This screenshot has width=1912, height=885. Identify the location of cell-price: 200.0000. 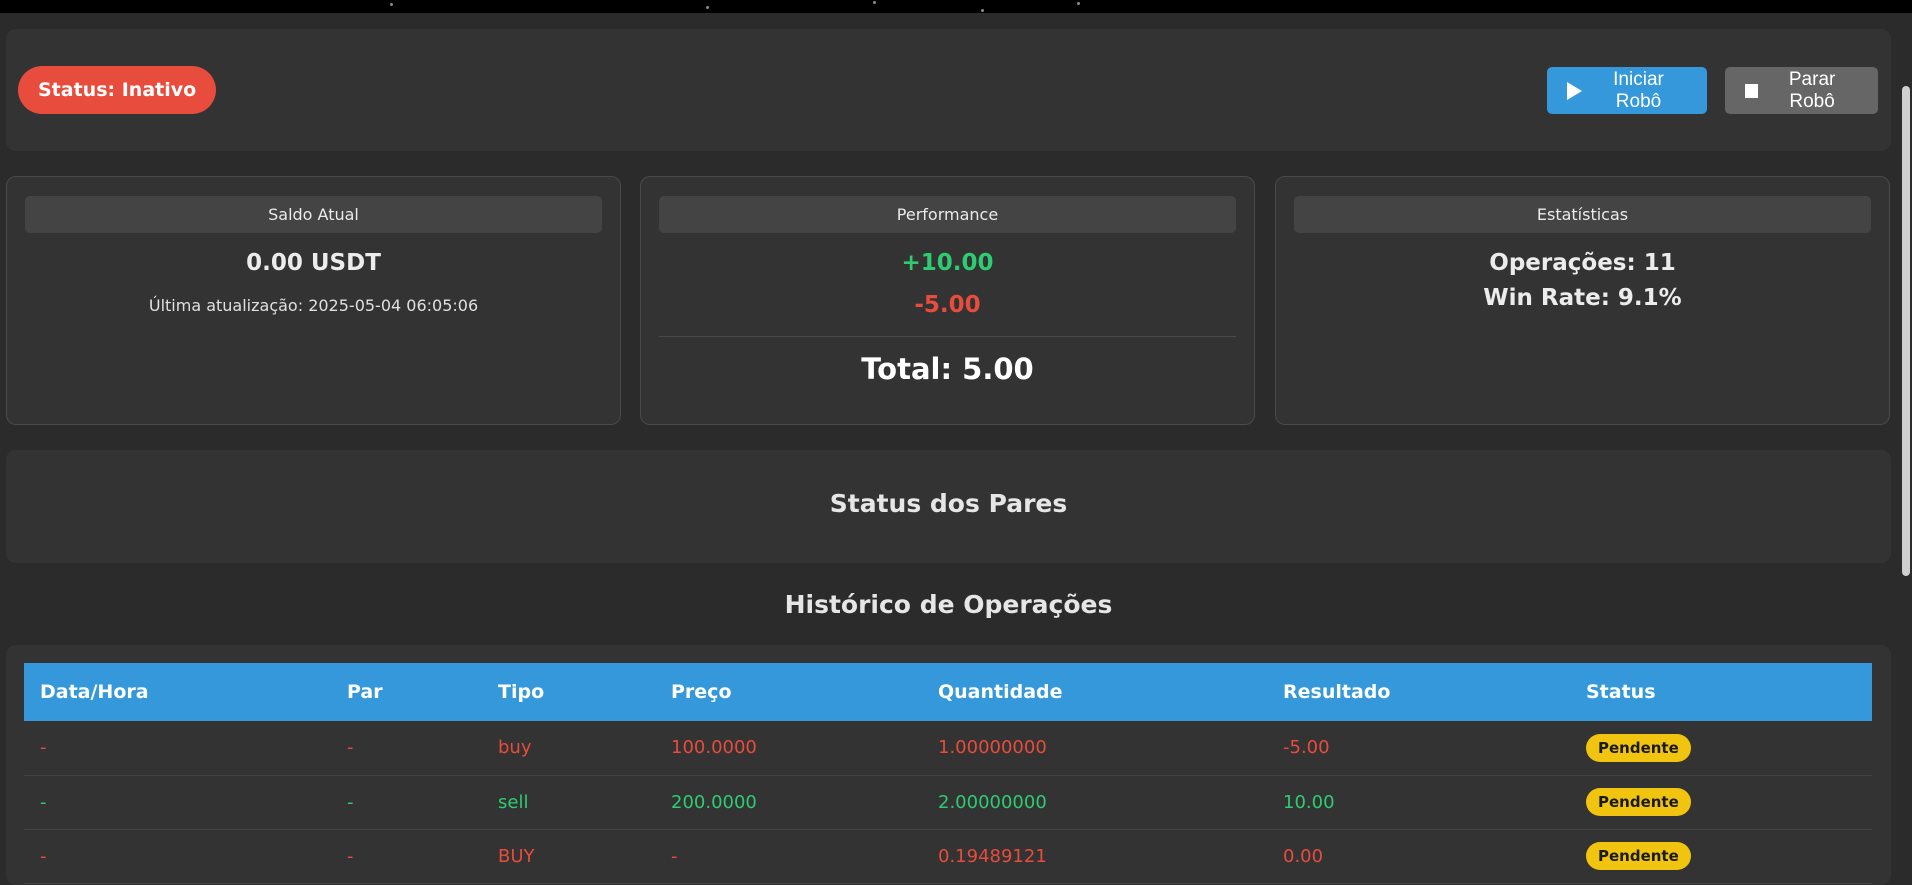
(788, 802).